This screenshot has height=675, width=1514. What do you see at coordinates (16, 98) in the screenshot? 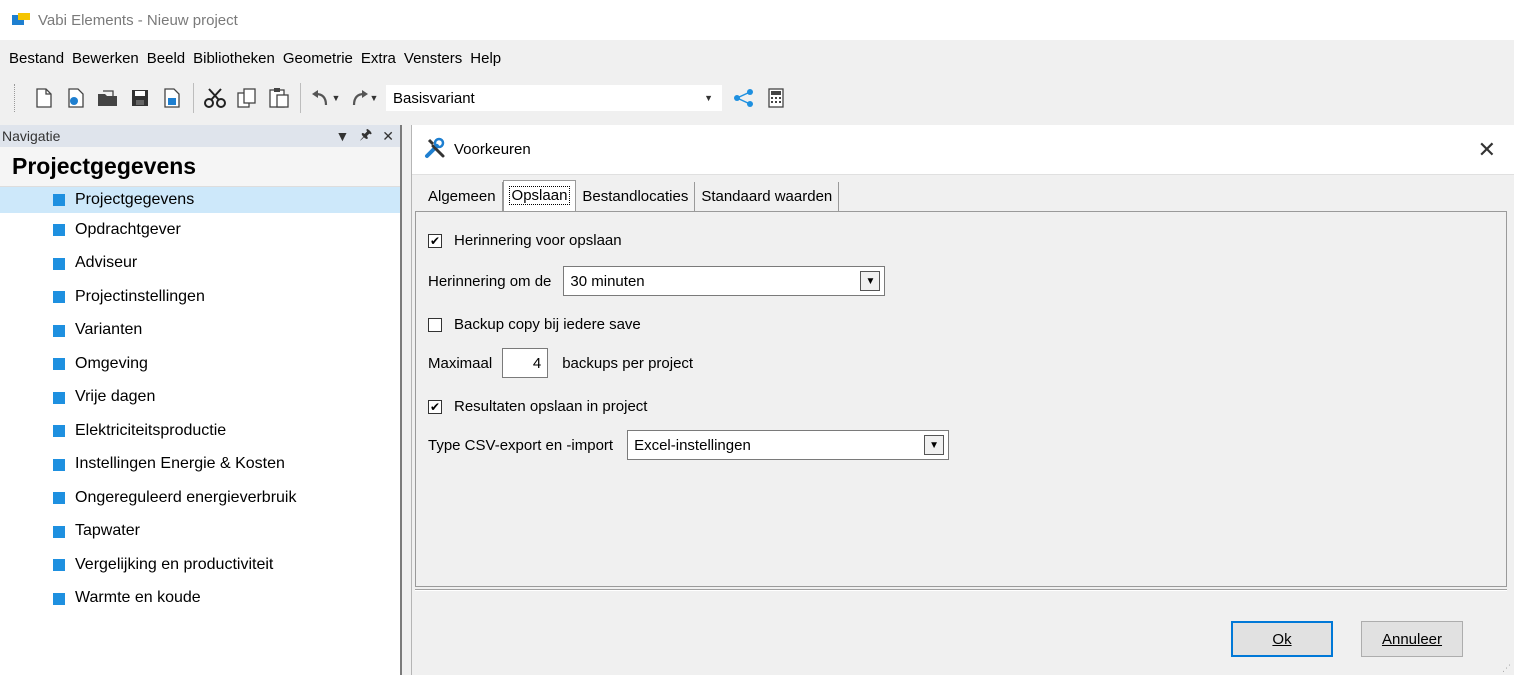
I see `toolbar-grip` at bounding box center [16, 98].